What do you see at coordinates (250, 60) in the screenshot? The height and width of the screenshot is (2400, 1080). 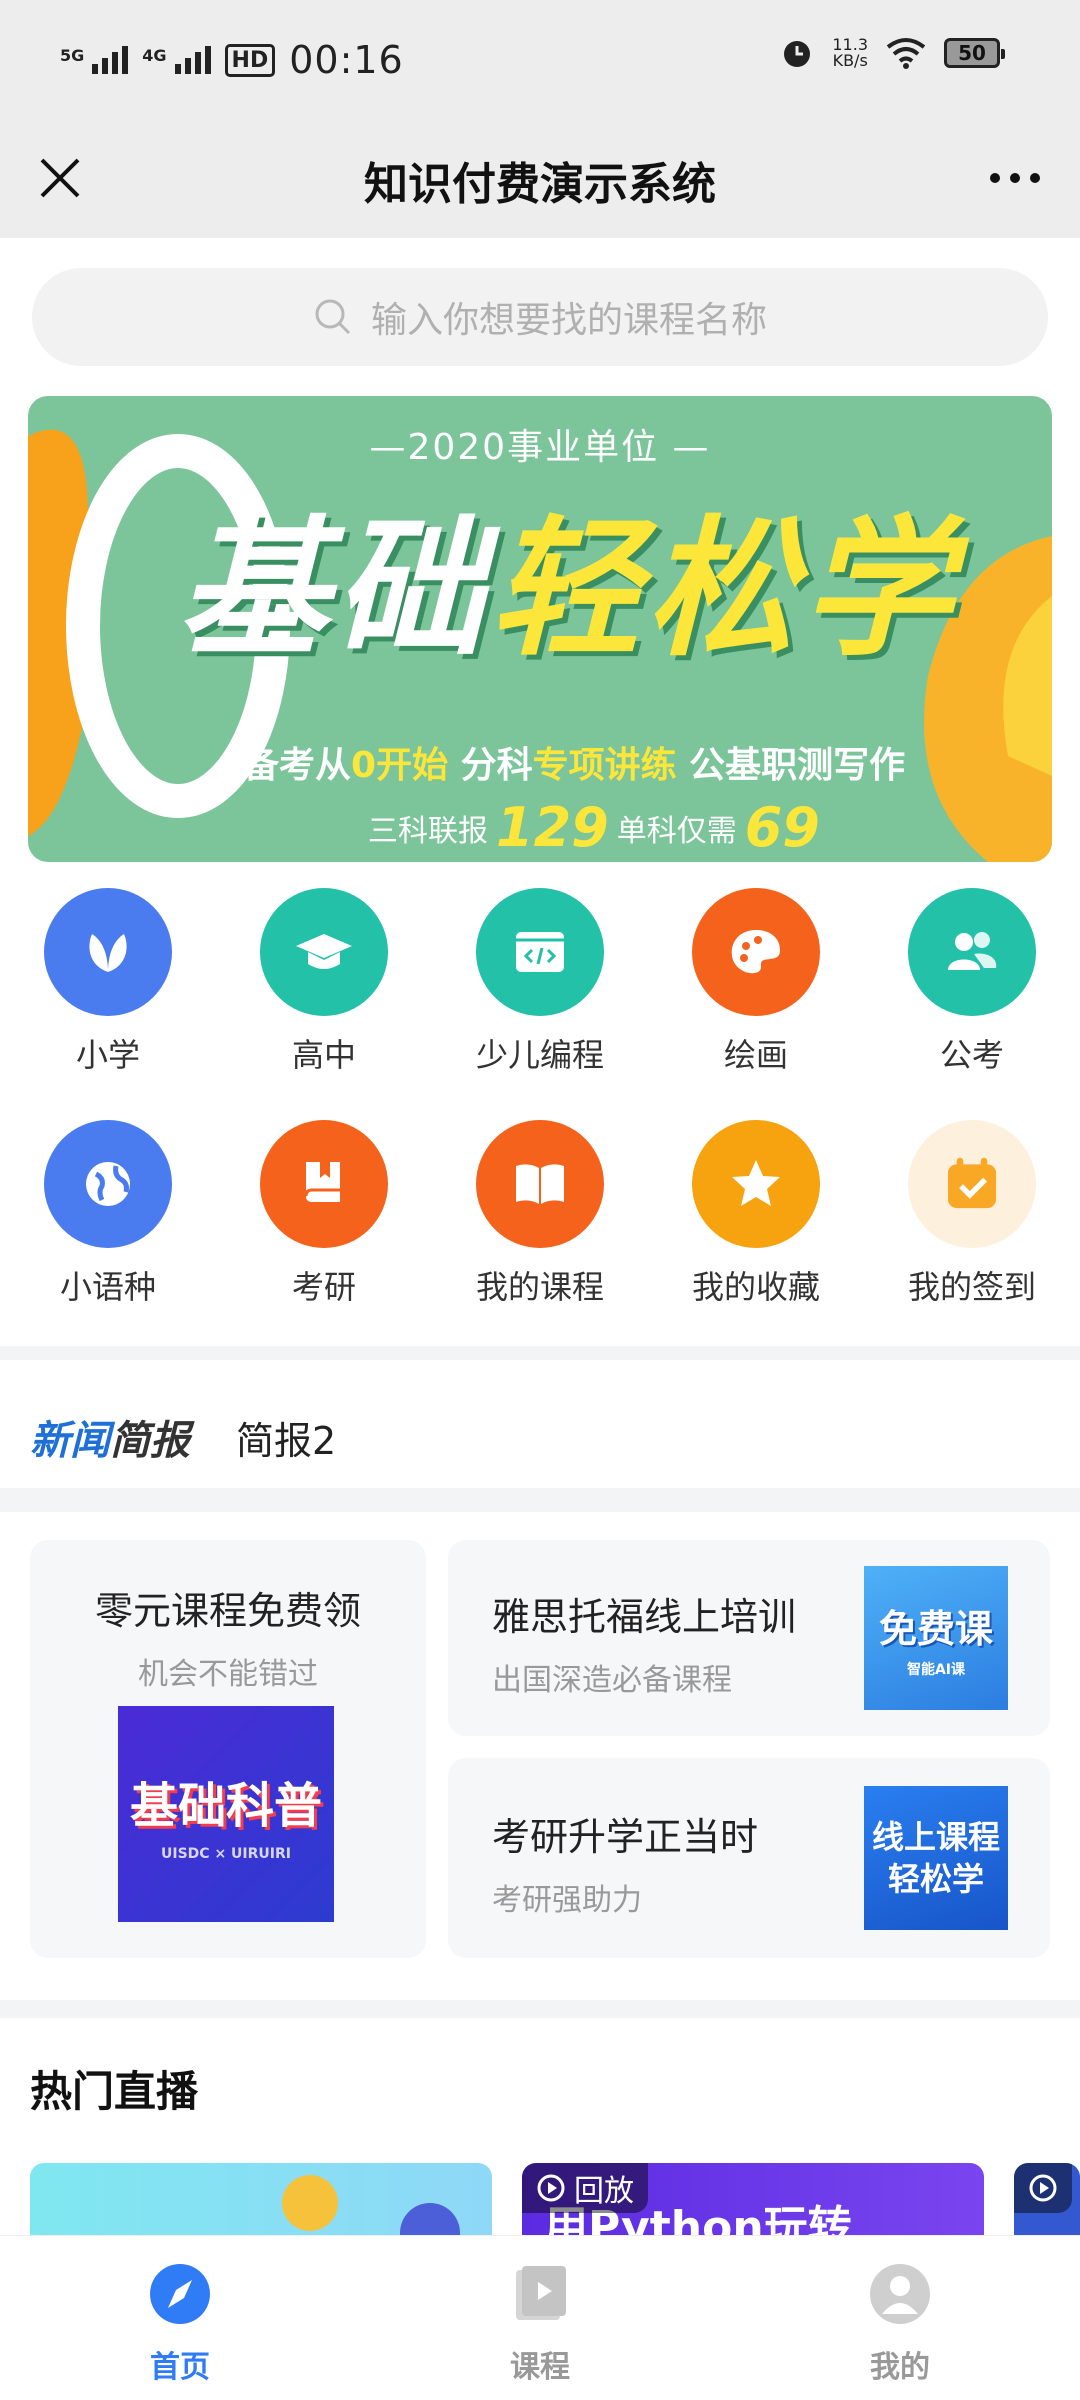 I see `hd-voice-icon: HD` at bounding box center [250, 60].